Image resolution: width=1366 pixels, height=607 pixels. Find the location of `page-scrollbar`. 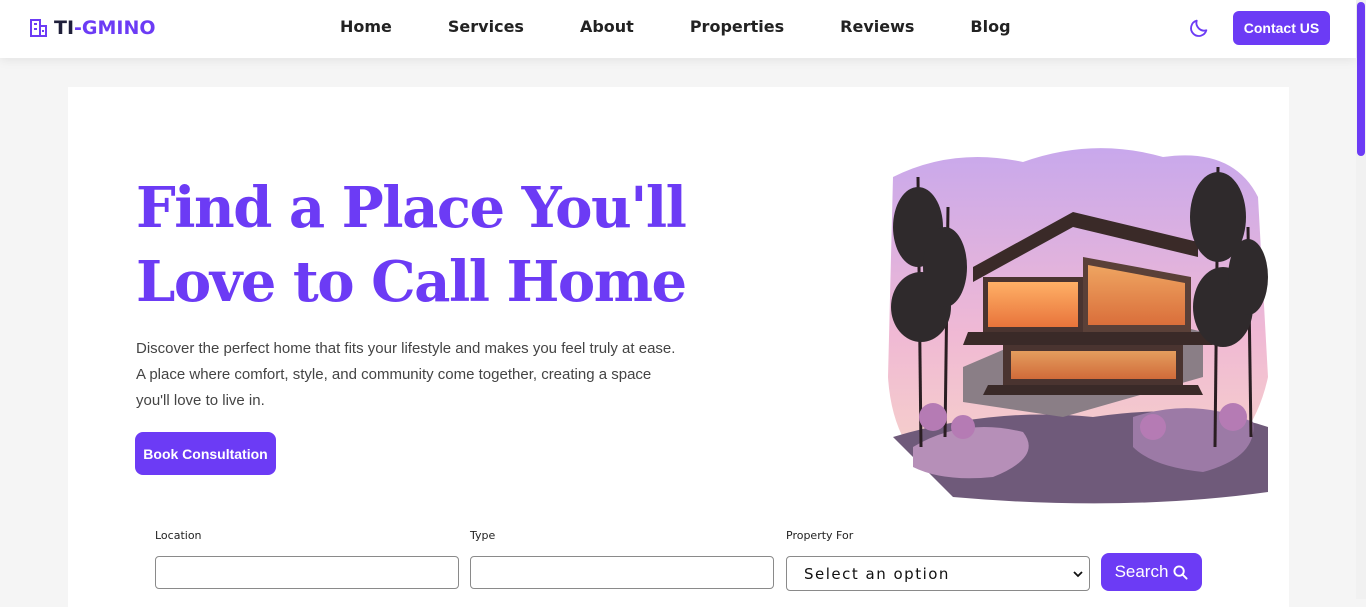

page-scrollbar is located at coordinates (1361, 299).